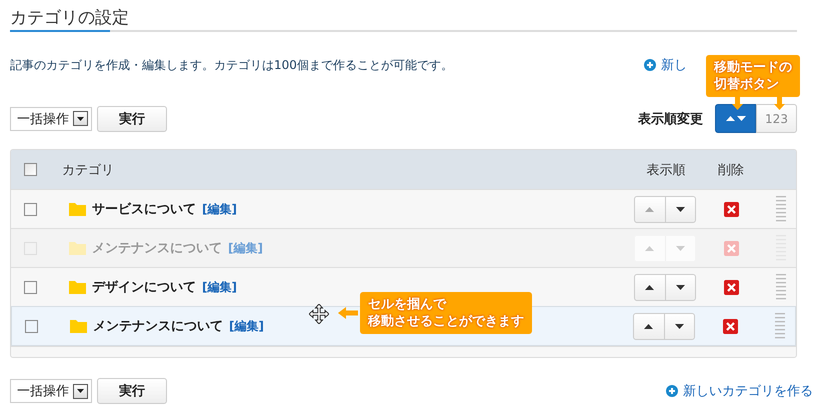 This screenshot has width=815, height=410. What do you see at coordinates (753, 67) in the screenshot?
I see `callout-text: 移動モードの` at bounding box center [753, 67].